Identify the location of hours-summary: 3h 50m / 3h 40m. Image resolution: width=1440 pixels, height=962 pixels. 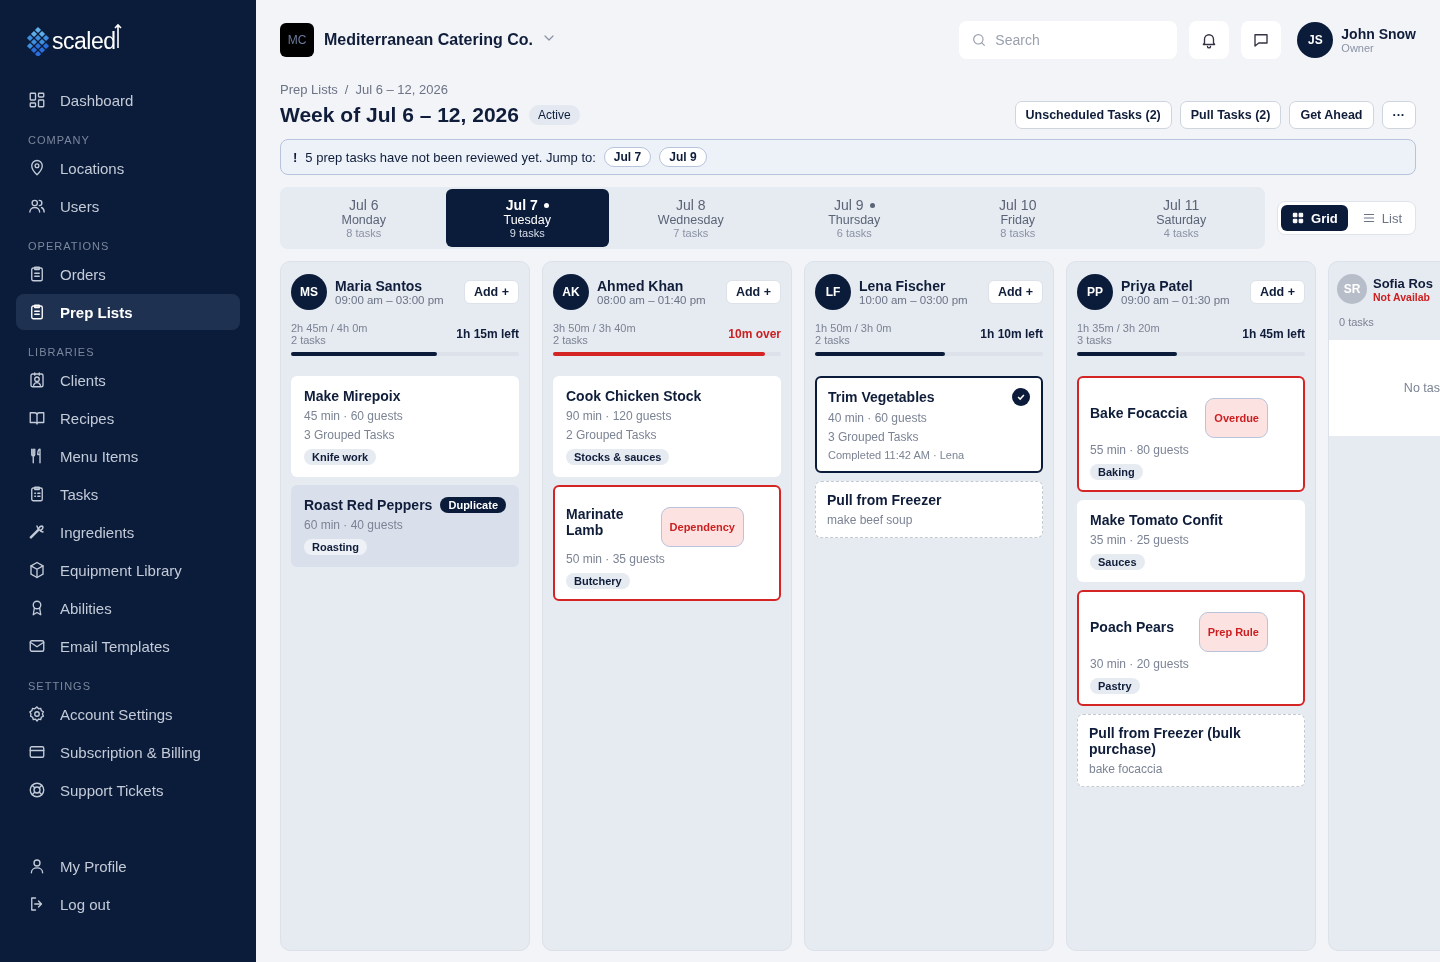
(594, 328).